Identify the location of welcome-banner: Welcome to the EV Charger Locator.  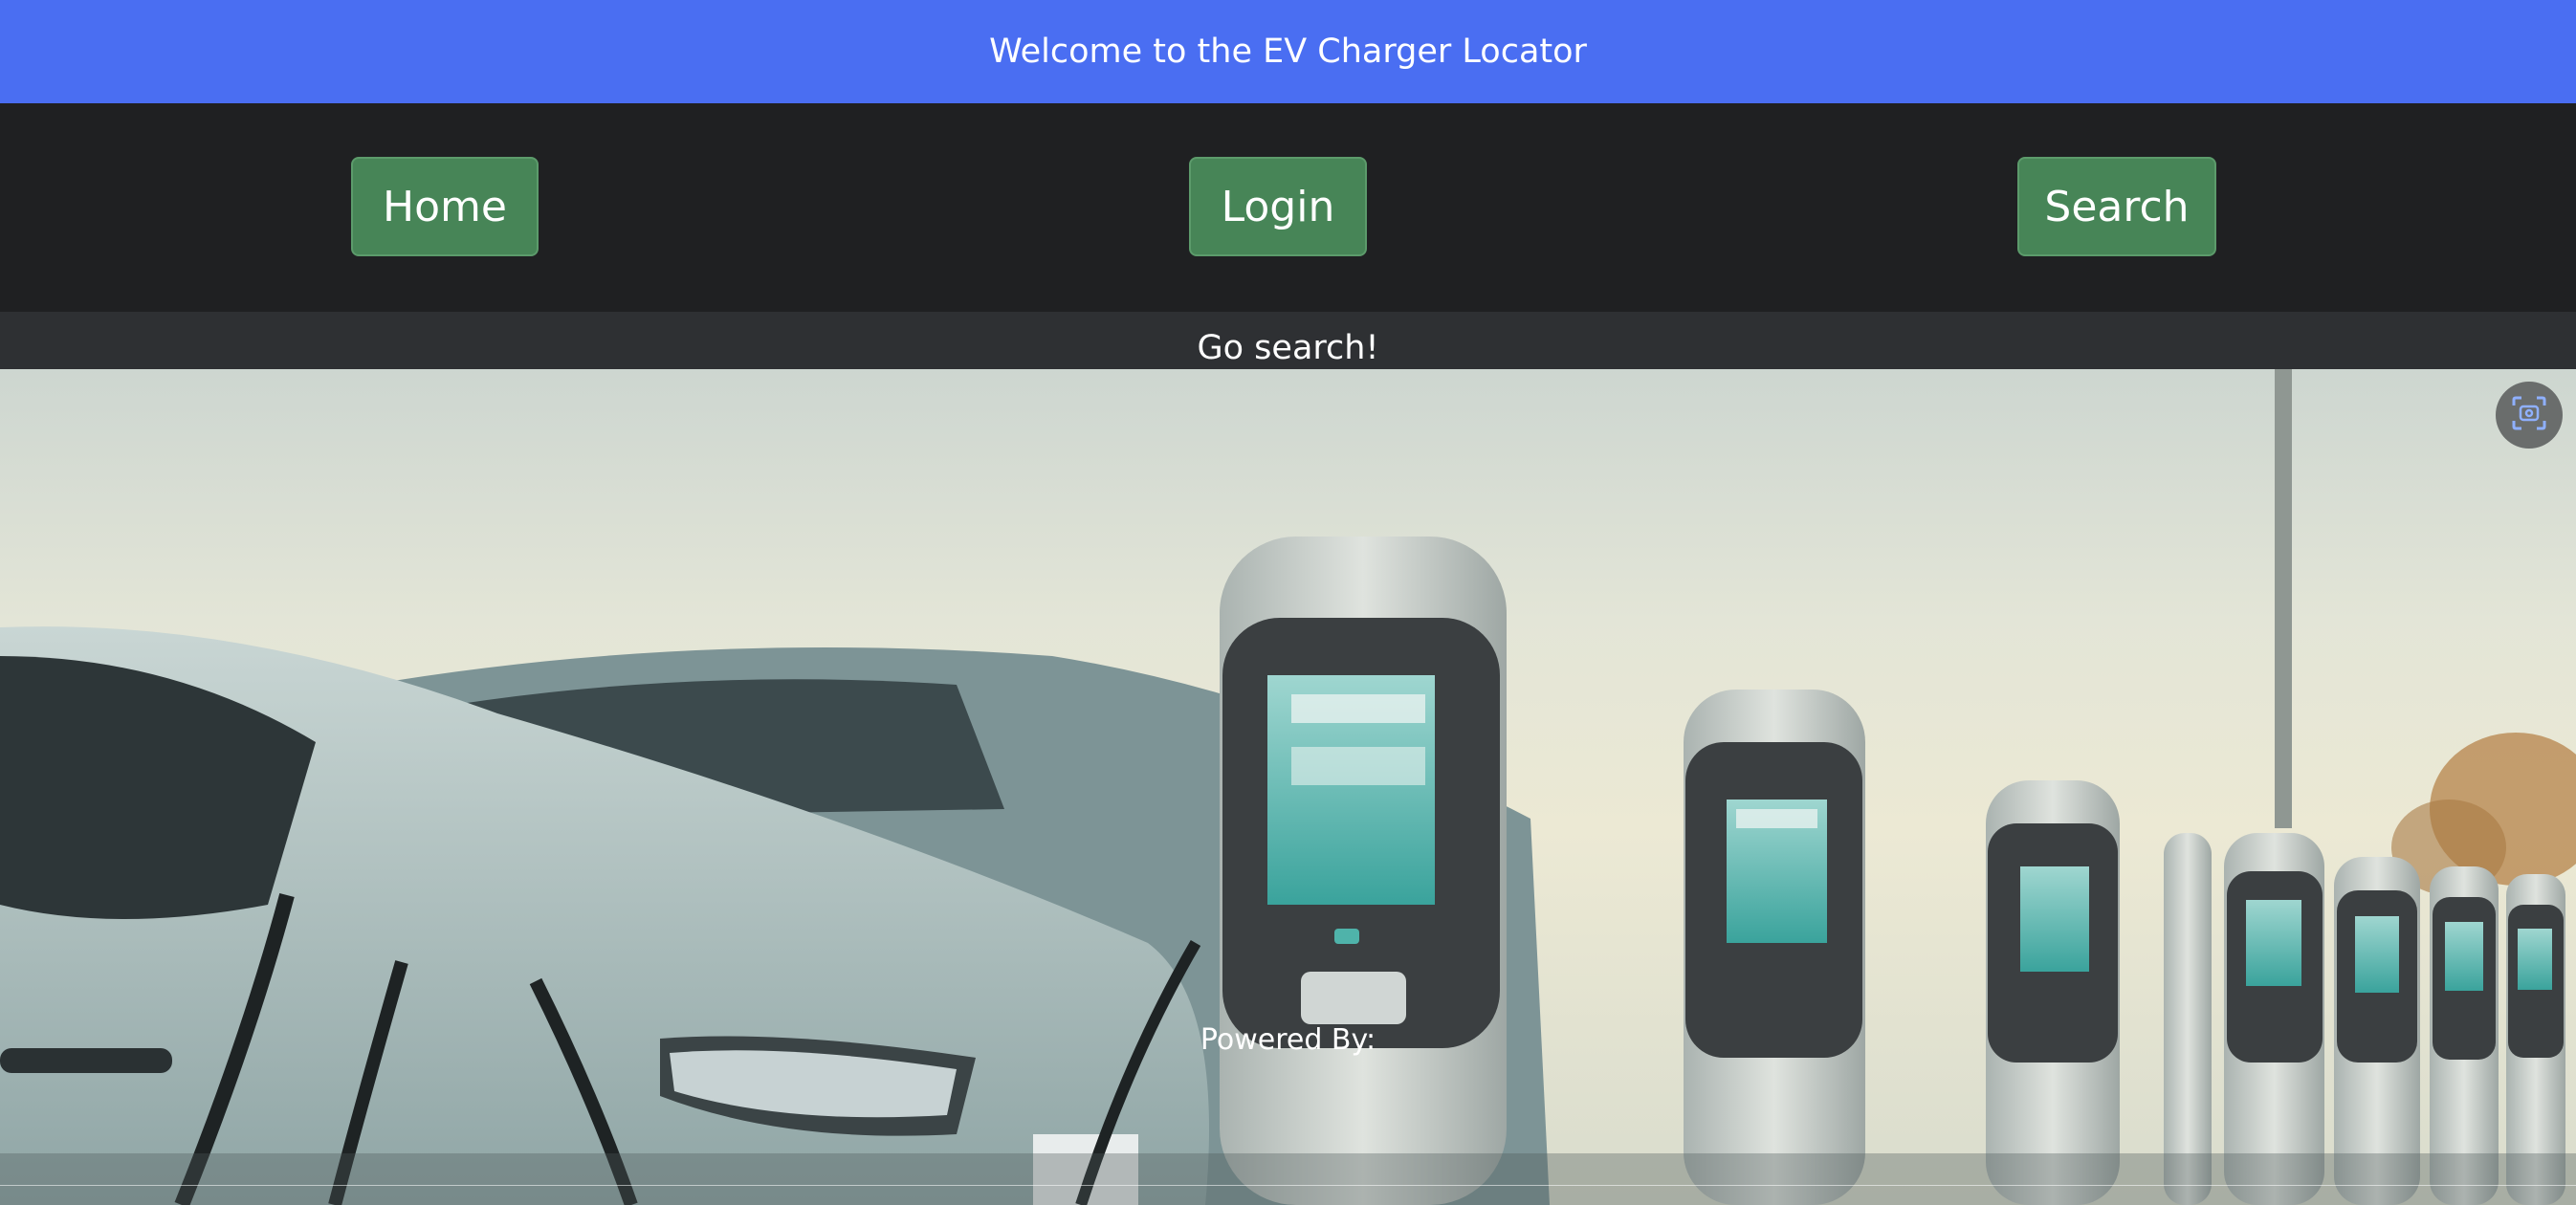
(1288, 51).